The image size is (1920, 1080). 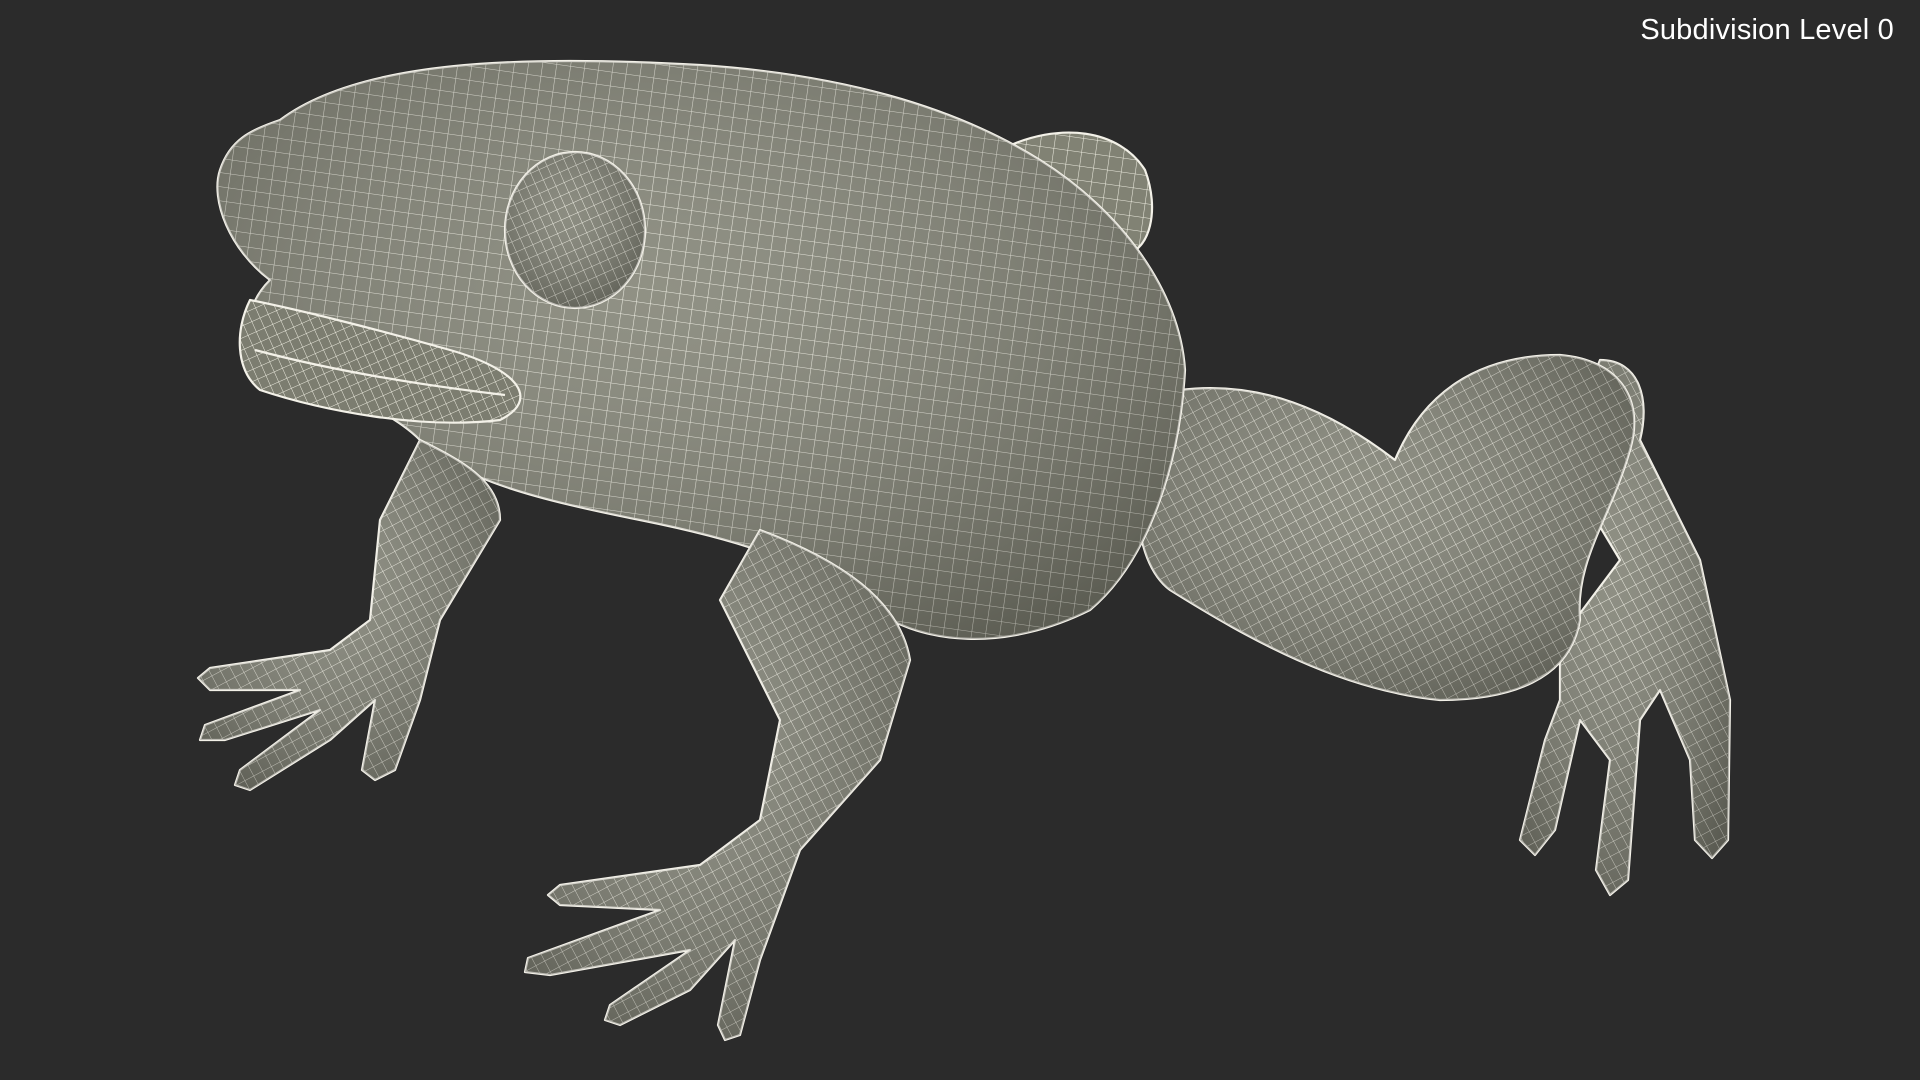 I want to click on hind-leg-near, so click(x=1385, y=527).